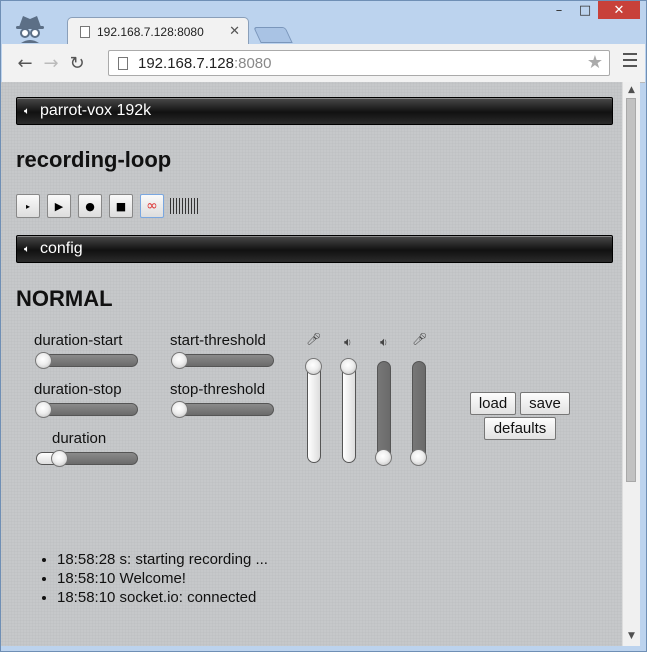 This screenshot has width=647, height=652. Describe the element at coordinates (86, 409) in the screenshot. I see `duration-stop-slider` at that location.